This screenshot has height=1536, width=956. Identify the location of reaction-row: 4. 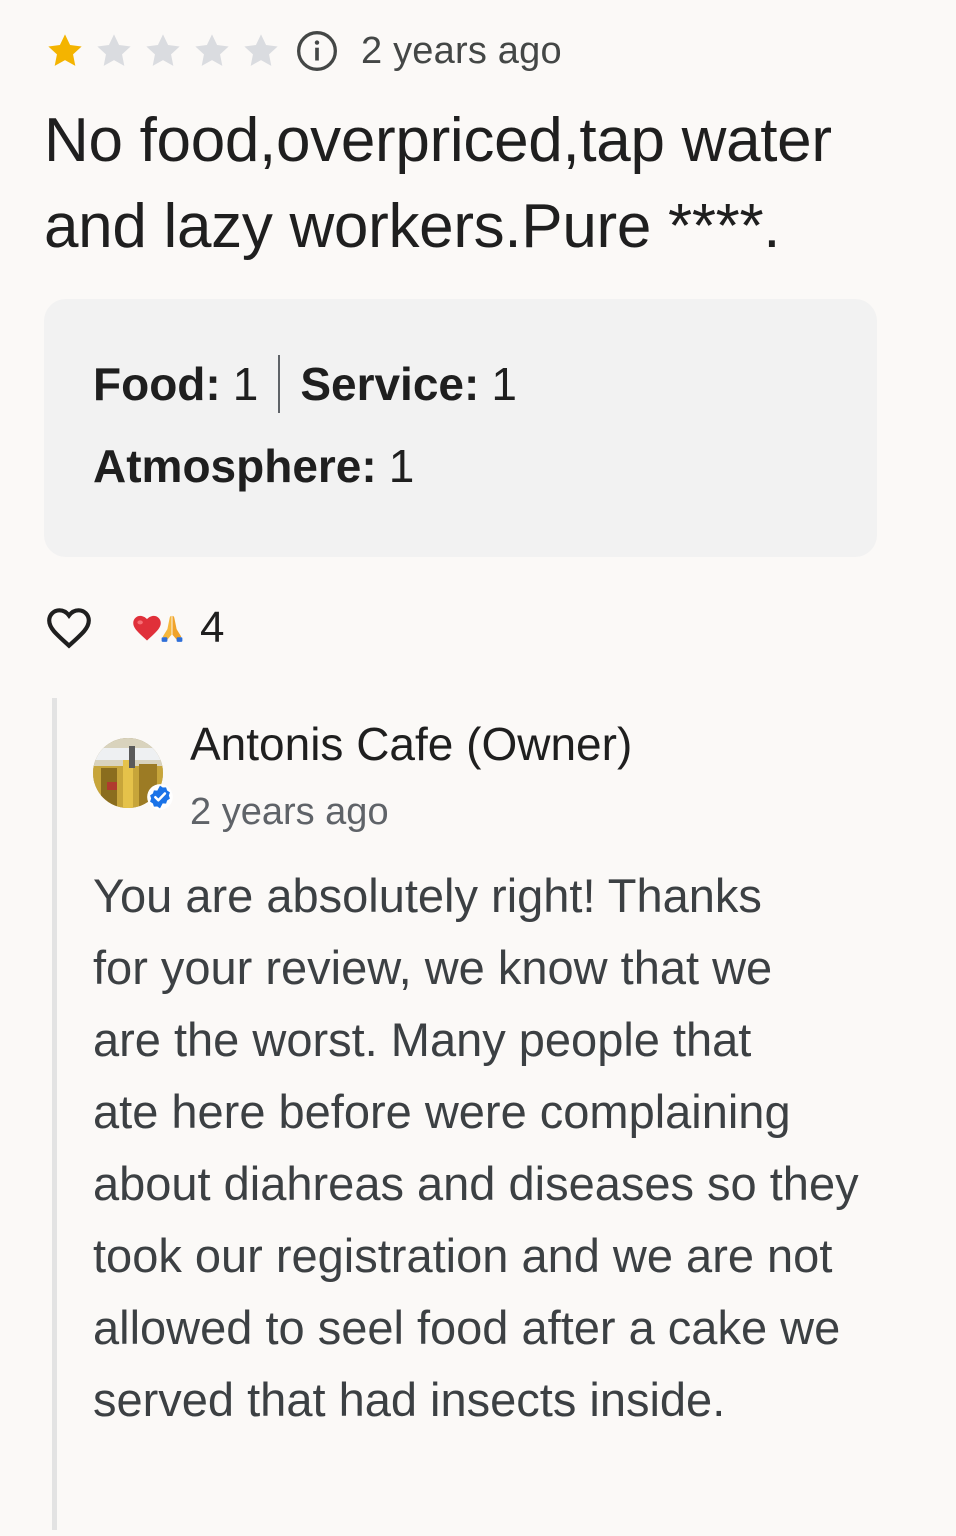
(134, 628).